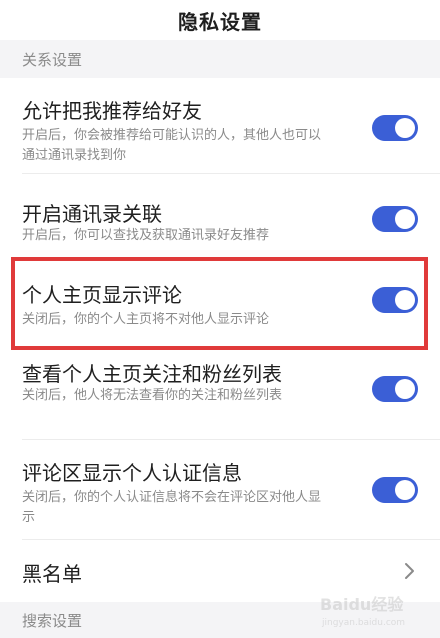  I want to click on page-header: 隐私设置, so click(220, 20).